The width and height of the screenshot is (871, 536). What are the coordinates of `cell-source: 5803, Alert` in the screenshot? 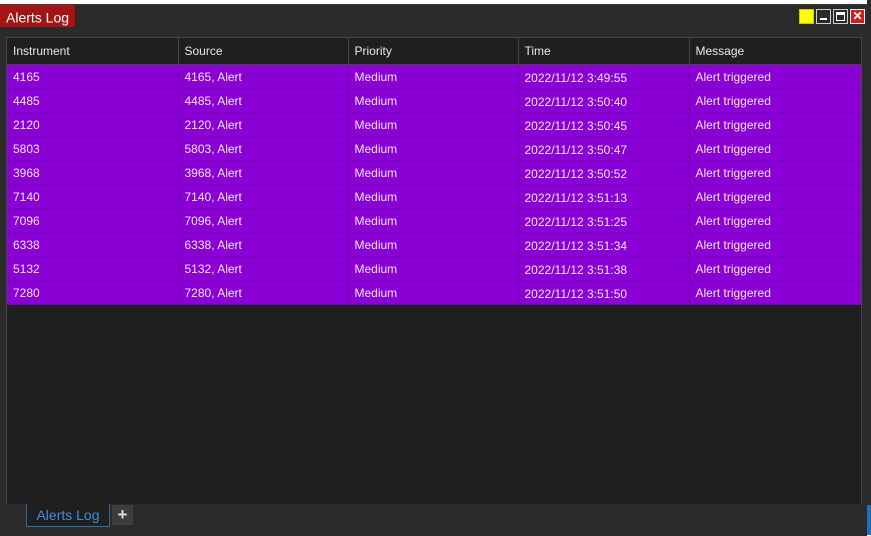 It's located at (263, 148).